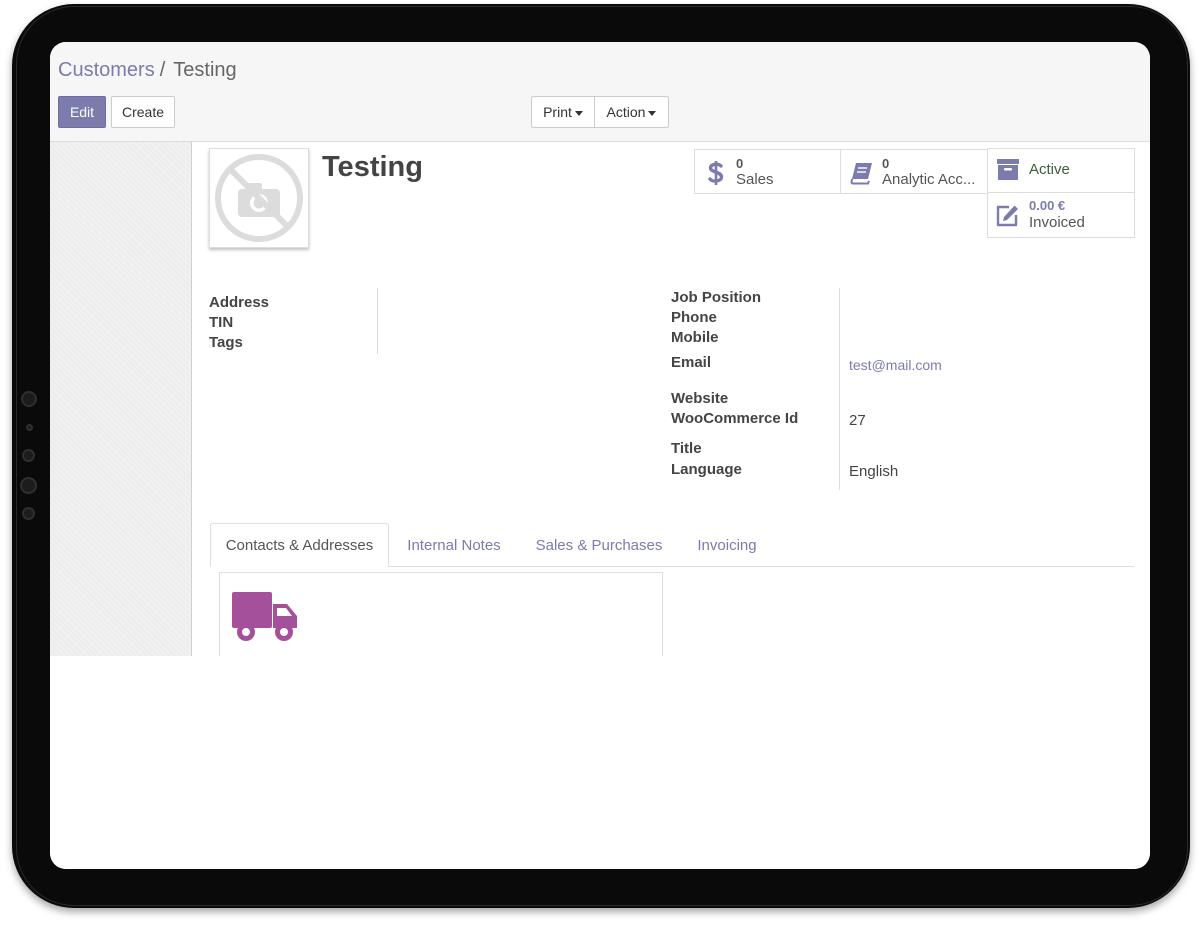 The image size is (1200, 931). I want to click on tab-label: Invoicing, so click(727, 545).